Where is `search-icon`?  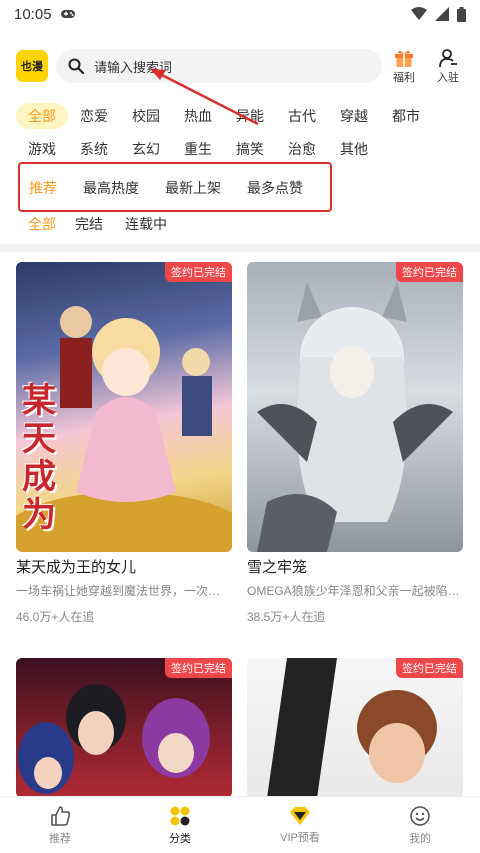 search-icon is located at coordinates (76, 66).